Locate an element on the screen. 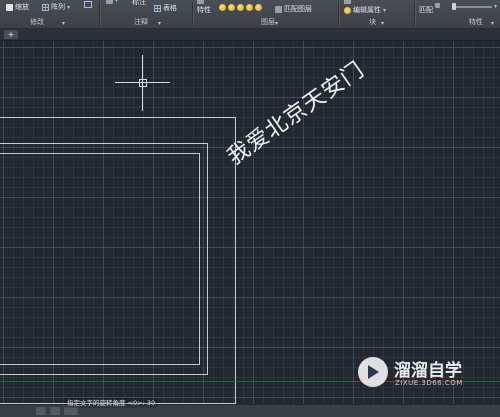  modify-panel: 缩放 阵列 ▾ 修改 ▾ is located at coordinates (49, 14).